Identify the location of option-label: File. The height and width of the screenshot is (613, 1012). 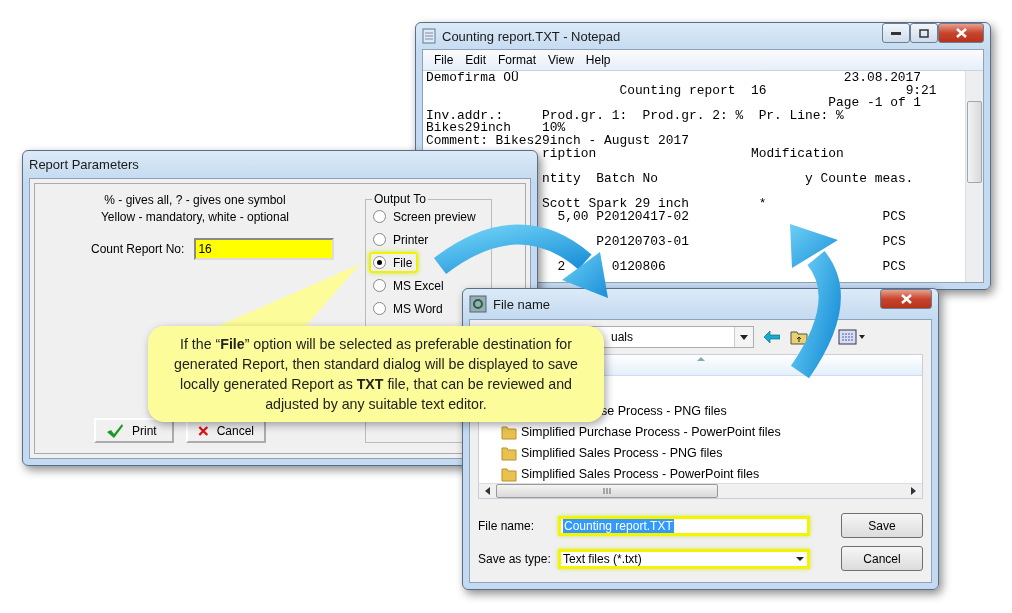
(403, 262).